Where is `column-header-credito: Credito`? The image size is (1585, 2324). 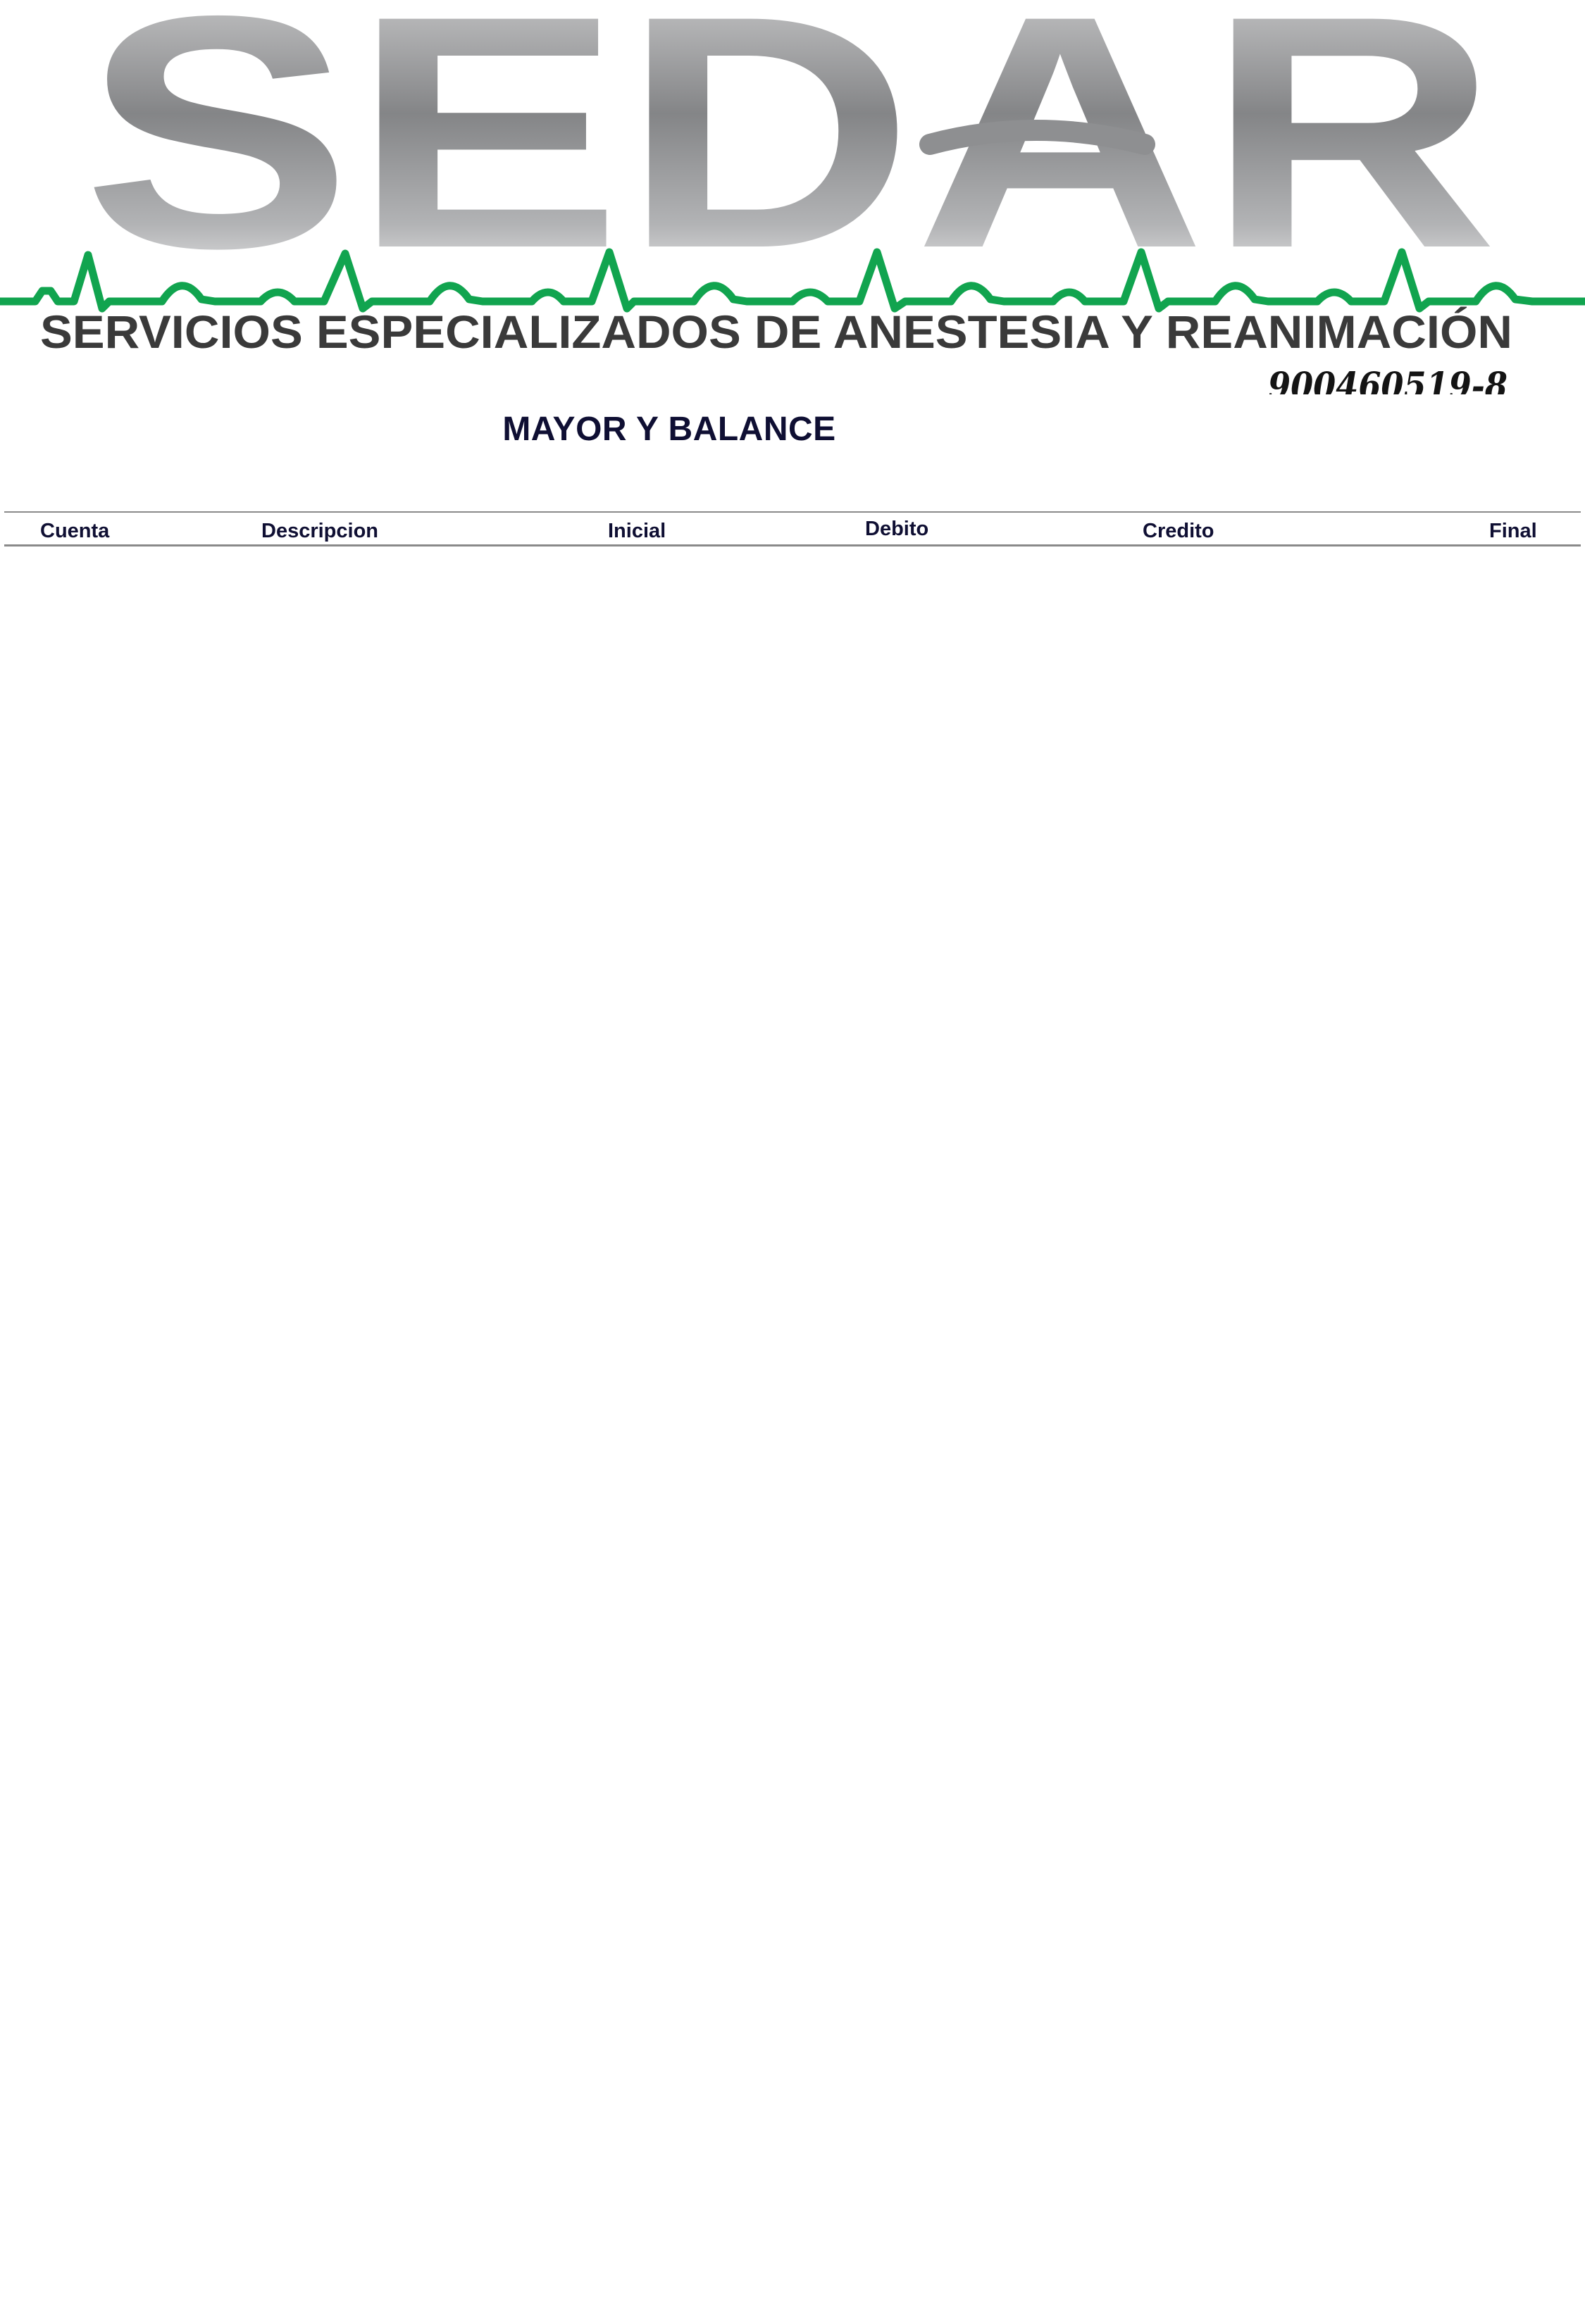 column-header-credito: Credito is located at coordinates (1178, 531).